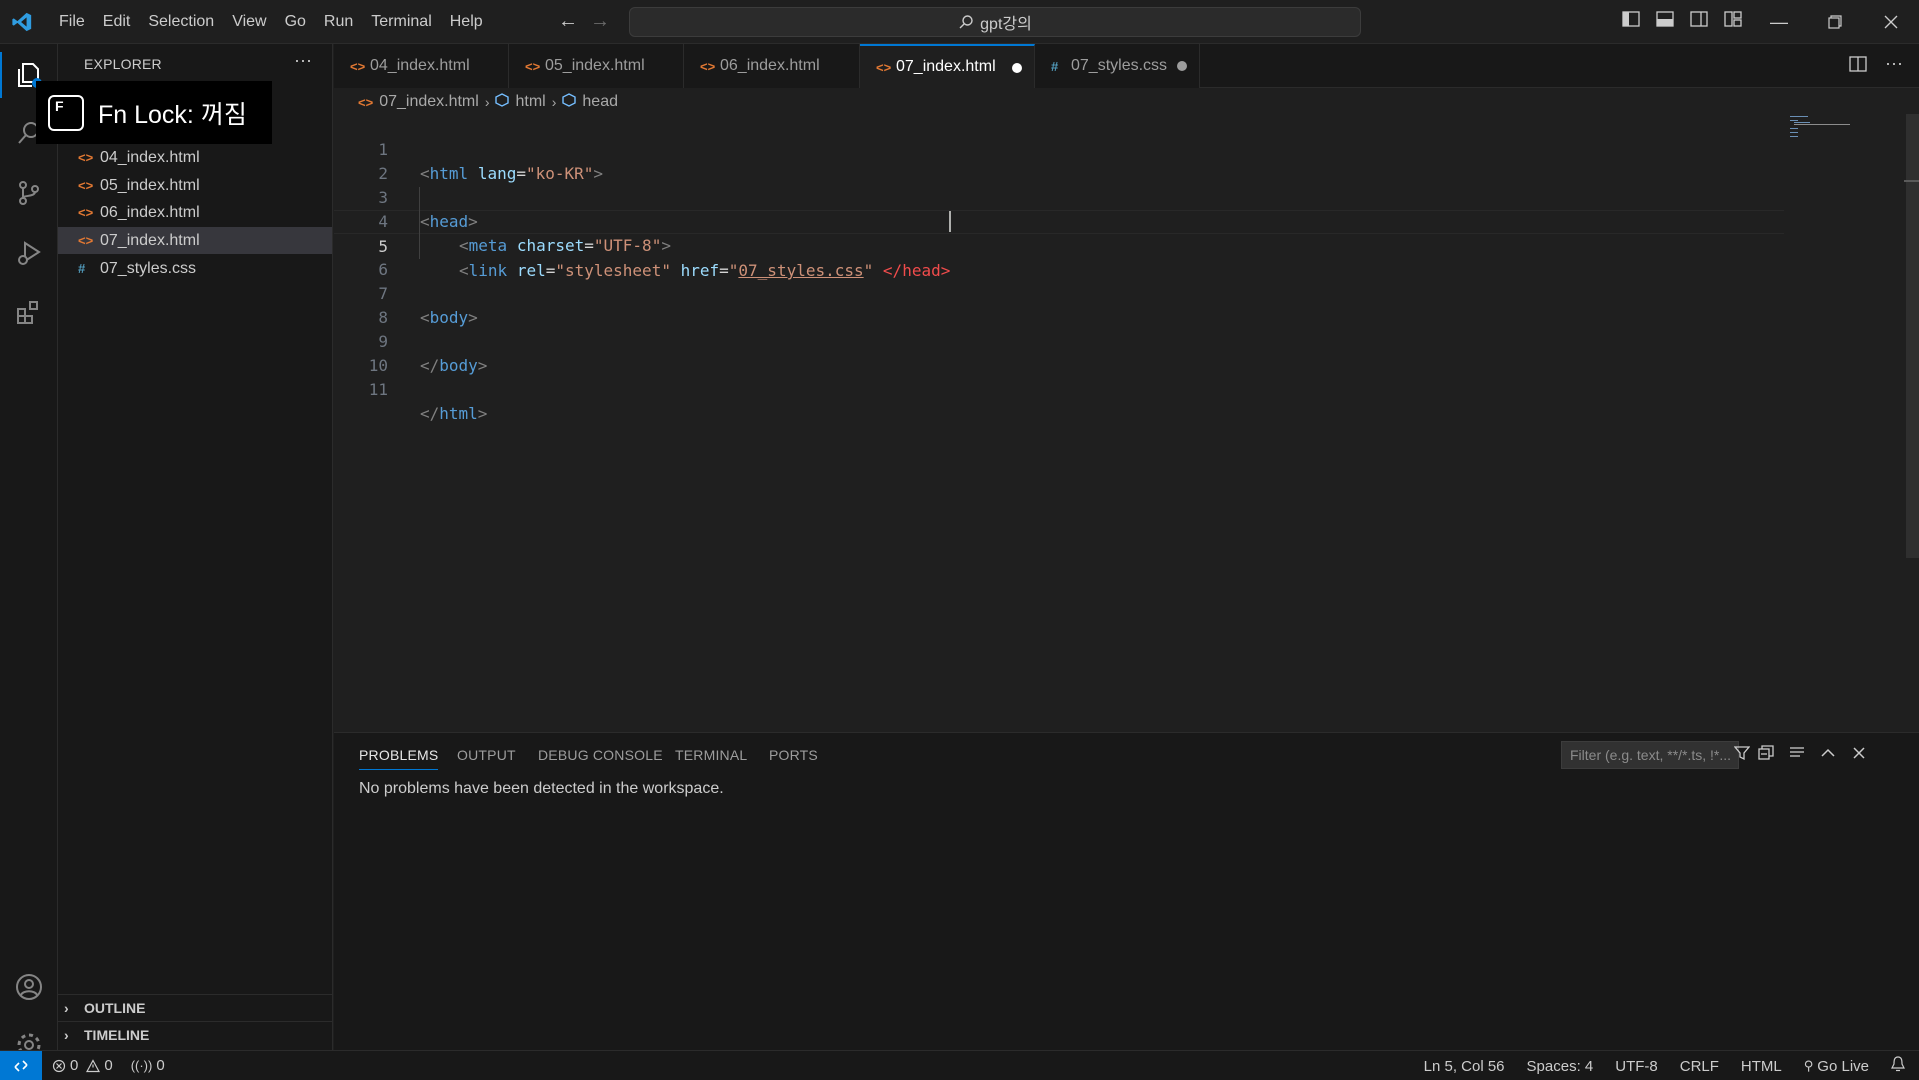 The image size is (1919, 1080). I want to click on breadcrumb-file: 07_index.html, so click(429, 102).